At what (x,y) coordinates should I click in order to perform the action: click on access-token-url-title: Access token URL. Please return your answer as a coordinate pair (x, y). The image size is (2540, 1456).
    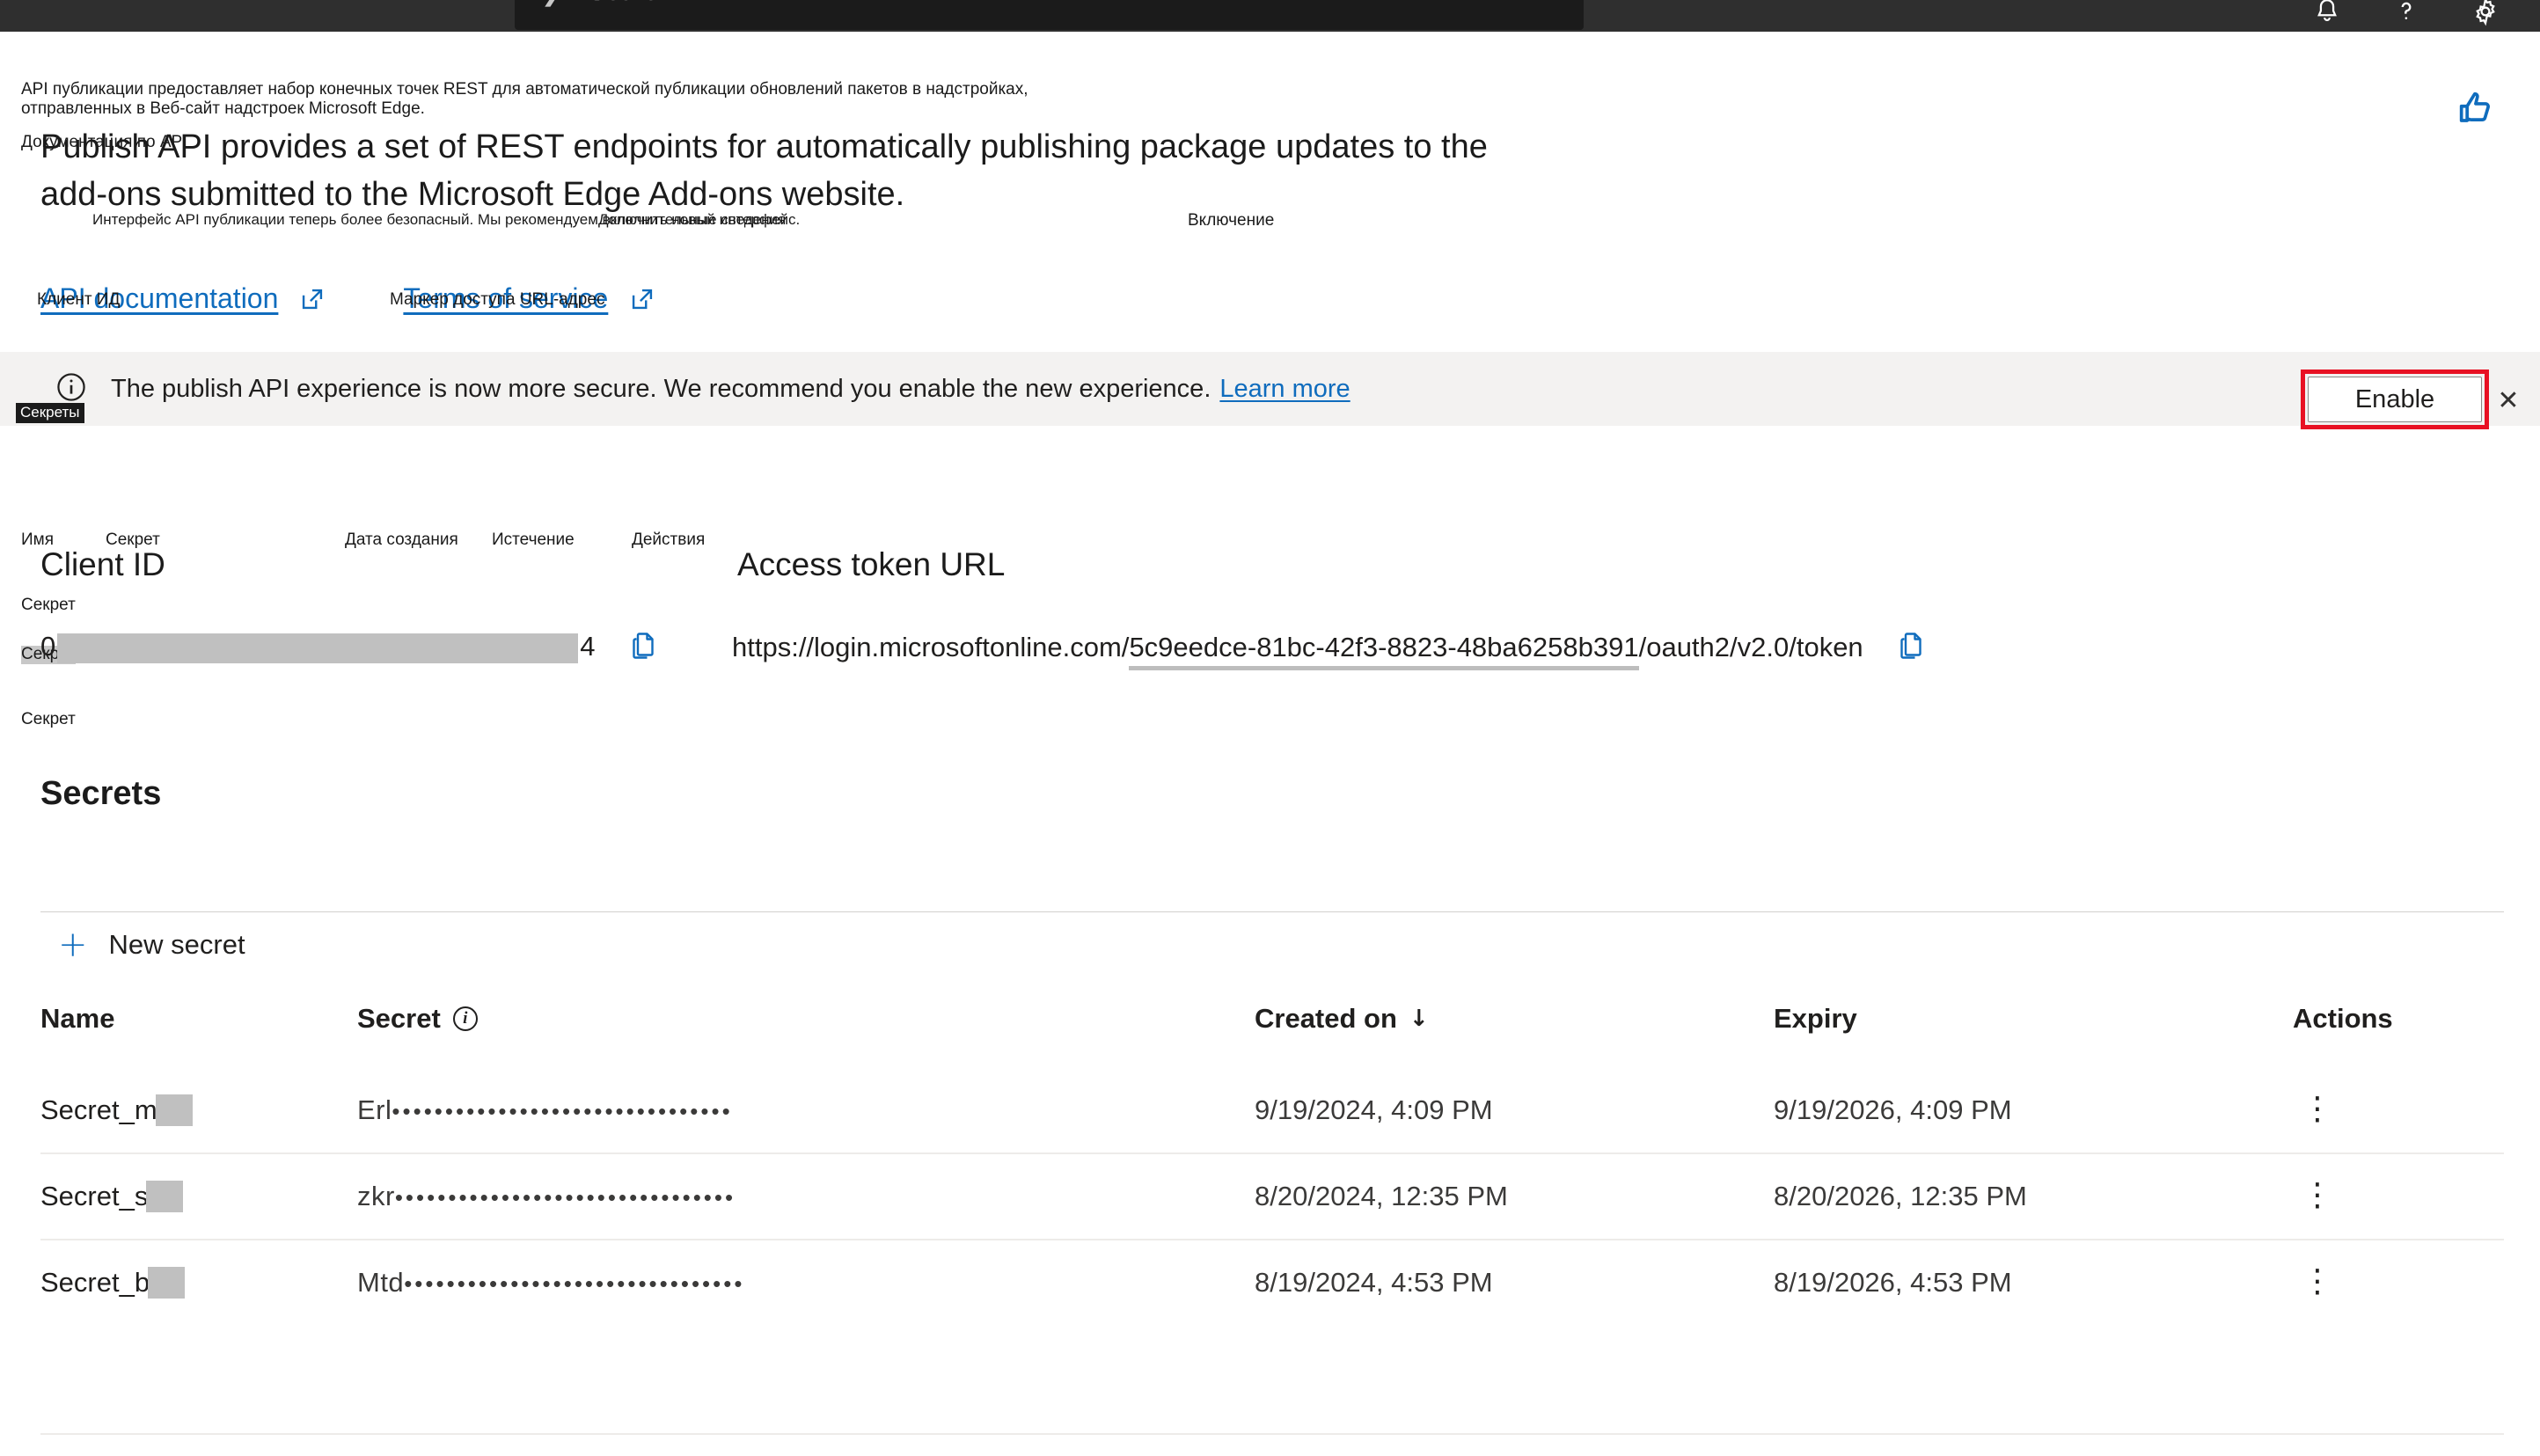
    Looking at the image, I should click on (871, 564).